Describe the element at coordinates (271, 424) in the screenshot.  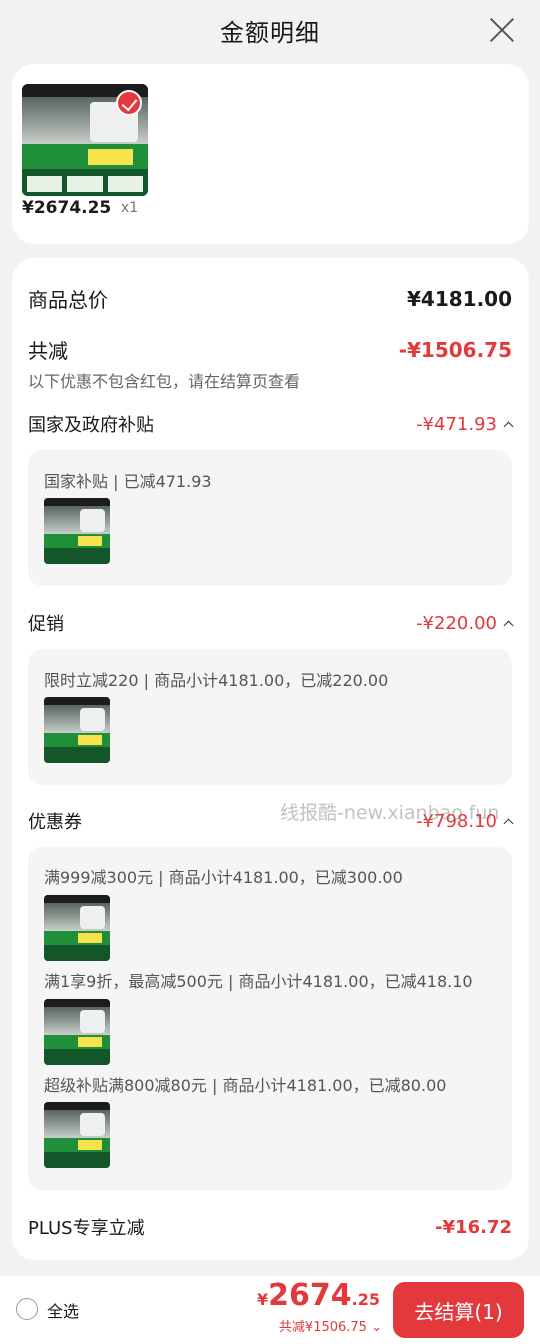
I see `section-subsidy-header: 国家及政府补贴 -¥471.93` at that location.